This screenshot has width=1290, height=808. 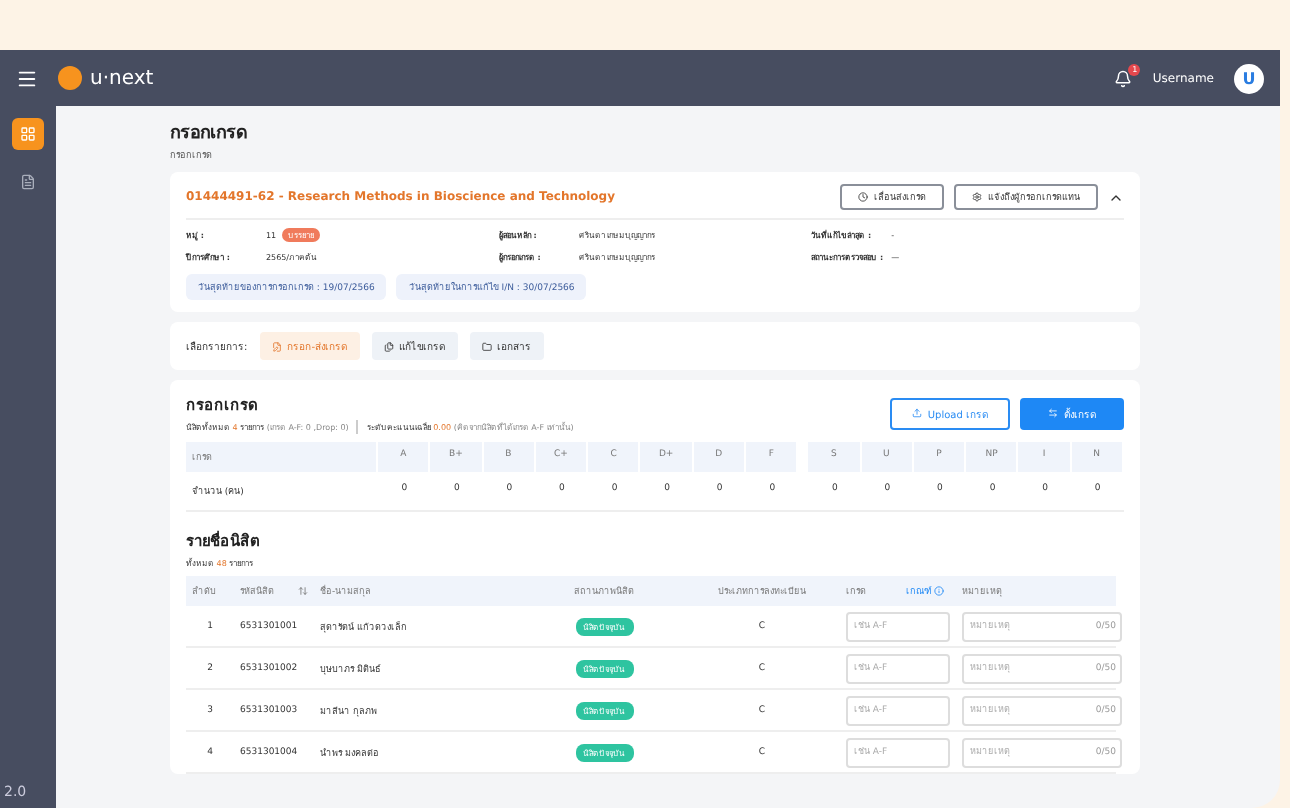 What do you see at coordinates (122, 78) in the screenshot?
I see `logo-text: u·next` at bounding box center [122, 78].